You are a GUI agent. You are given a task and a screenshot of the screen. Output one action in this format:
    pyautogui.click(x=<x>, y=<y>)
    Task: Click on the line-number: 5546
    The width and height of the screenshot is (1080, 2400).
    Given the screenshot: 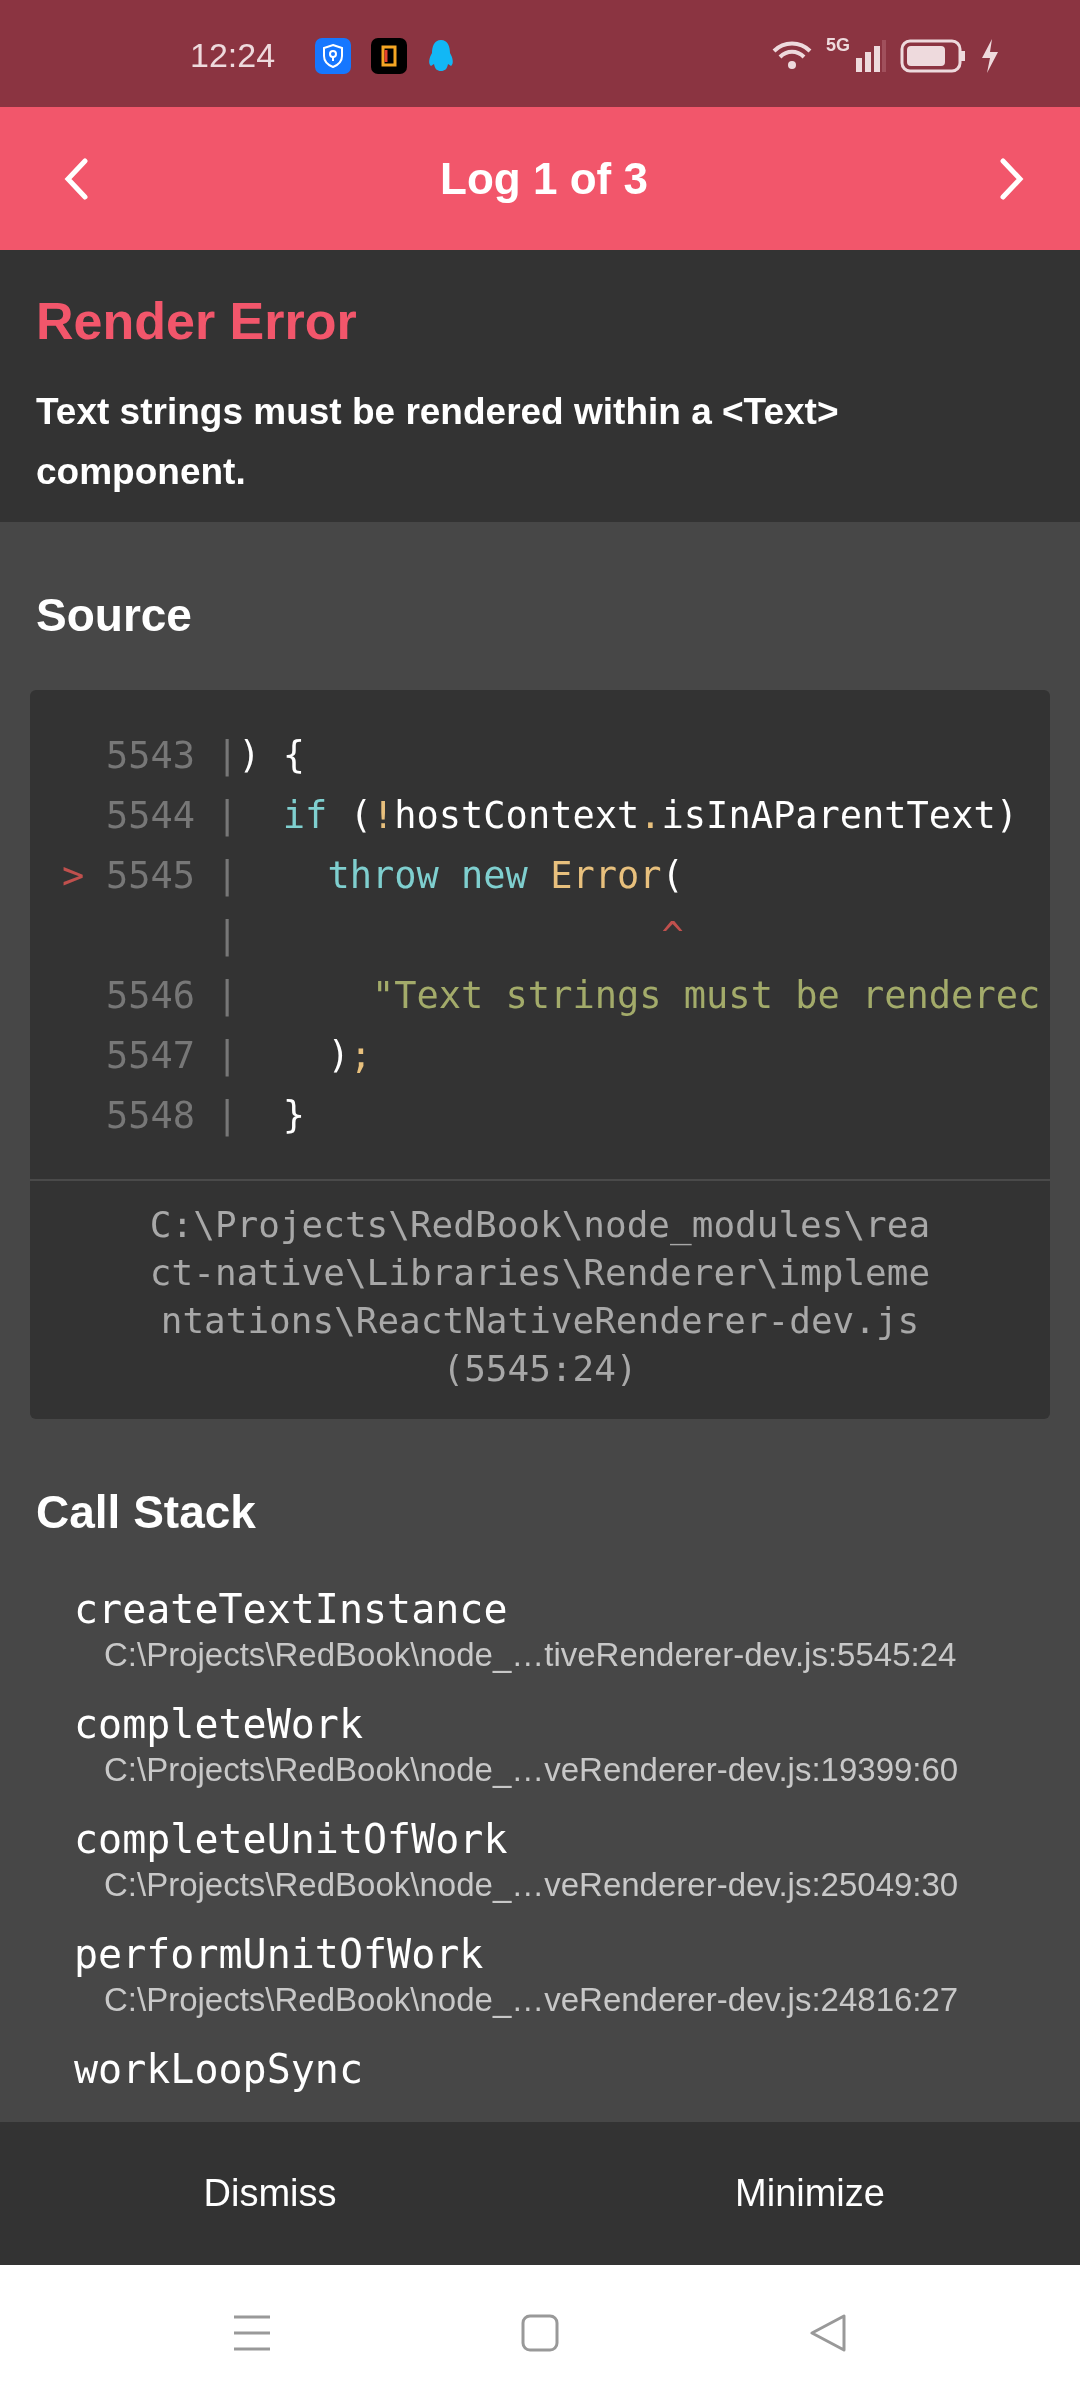 What is the action you would take?
    pyautogui.click(x=151, y=995)
    